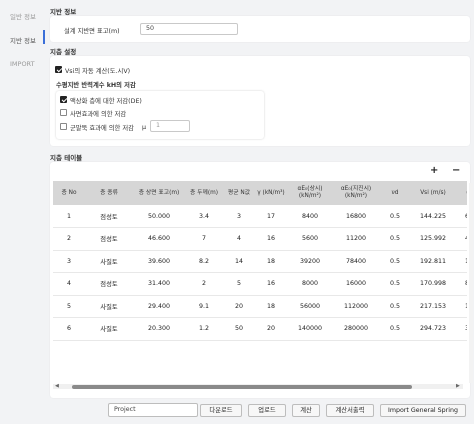 This screenshot has width=474, height=424. What do you see at coordinates (461, 216) in the screenshot?
I see `table-cell: 69` at bounding box center [461, 216].